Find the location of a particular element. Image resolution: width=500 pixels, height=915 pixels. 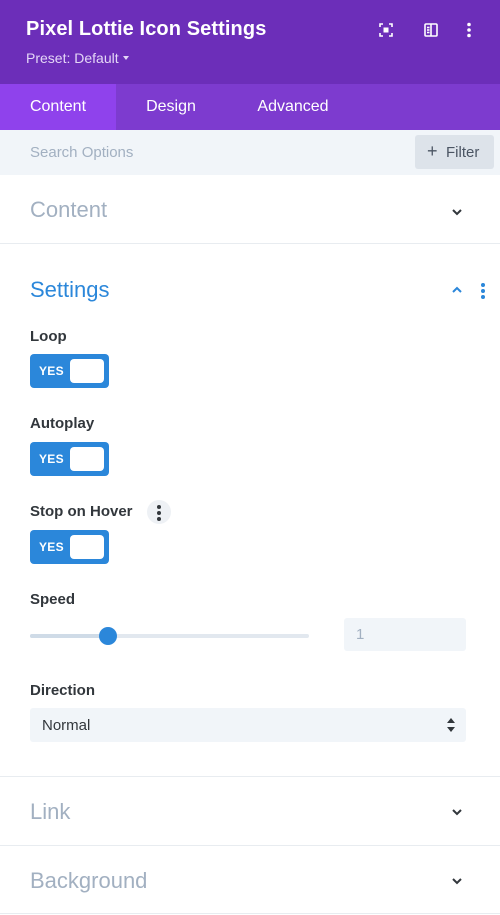

modal-title: Pixel Lottie Icon Settings is located at coordinates (146, 29).